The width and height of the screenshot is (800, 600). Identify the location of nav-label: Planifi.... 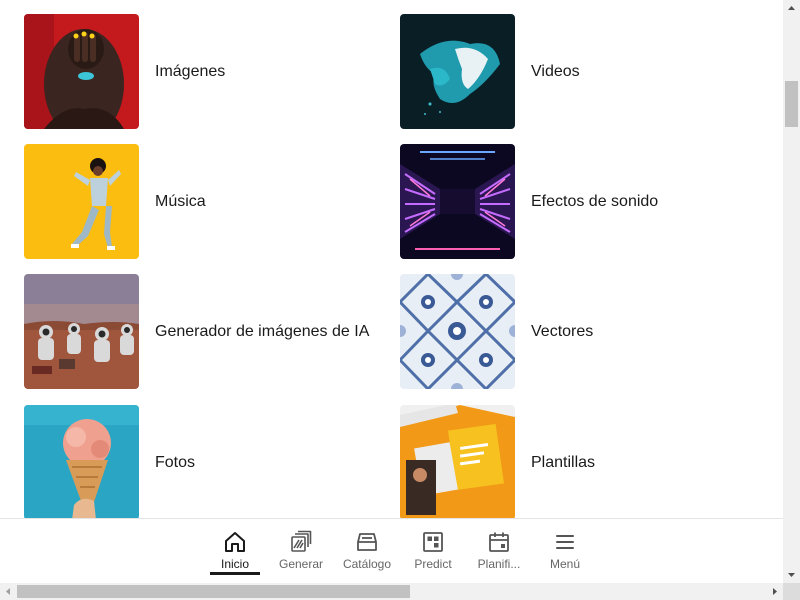
(499, 564).